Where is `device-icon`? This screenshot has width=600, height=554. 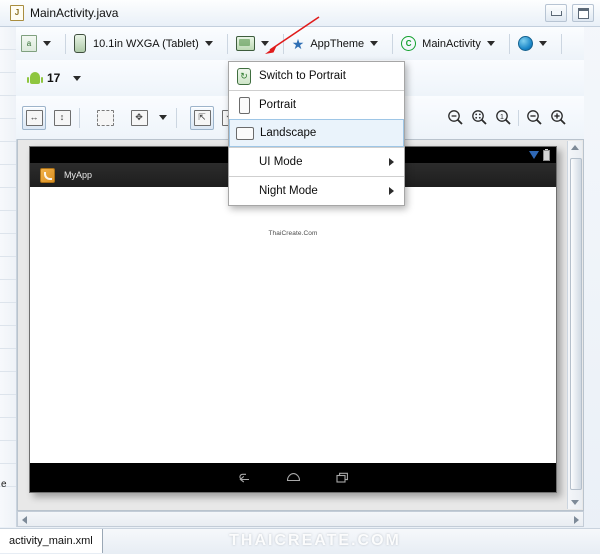 device-icon is located at coordinates (80, 43).